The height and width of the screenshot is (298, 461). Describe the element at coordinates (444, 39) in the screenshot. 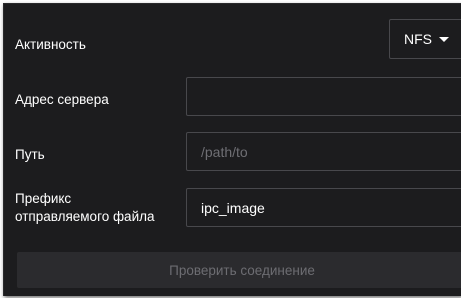

I see `caret-down-icon` at that location.